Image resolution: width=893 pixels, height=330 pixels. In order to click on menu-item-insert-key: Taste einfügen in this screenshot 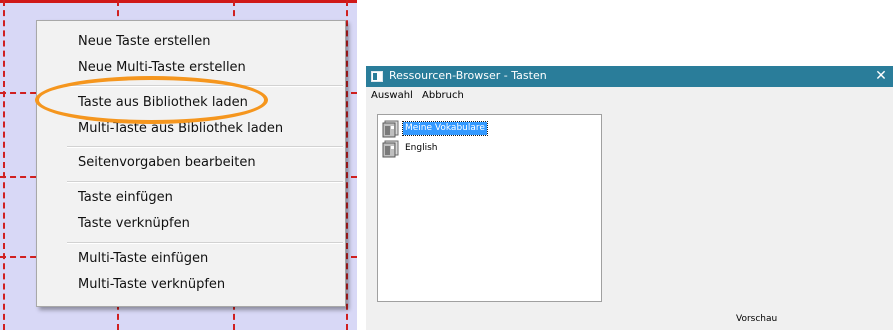, I will do `click(125, 197)`.